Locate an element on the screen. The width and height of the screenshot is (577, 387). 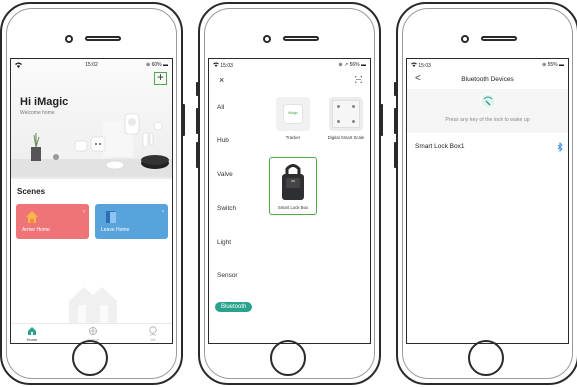
product-label: Tracker is located at coordinates (293, 137).